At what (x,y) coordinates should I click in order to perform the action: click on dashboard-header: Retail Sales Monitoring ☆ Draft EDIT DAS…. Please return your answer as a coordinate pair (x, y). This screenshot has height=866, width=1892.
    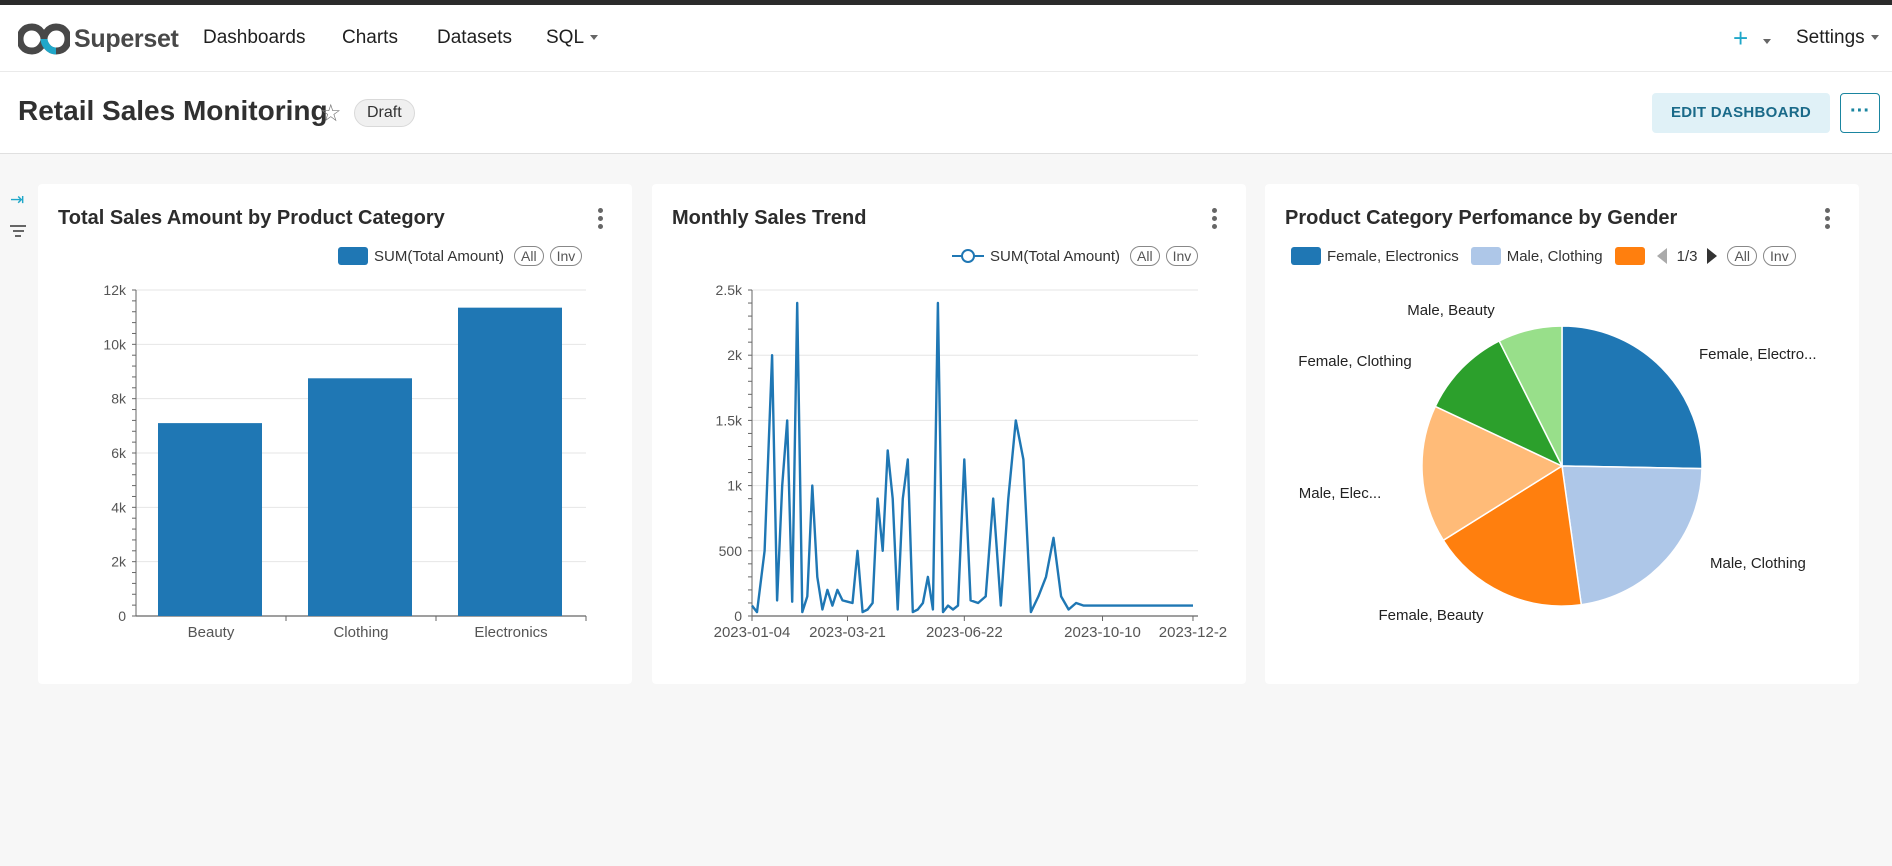
    Looking at the image, I should click on (946, 113).